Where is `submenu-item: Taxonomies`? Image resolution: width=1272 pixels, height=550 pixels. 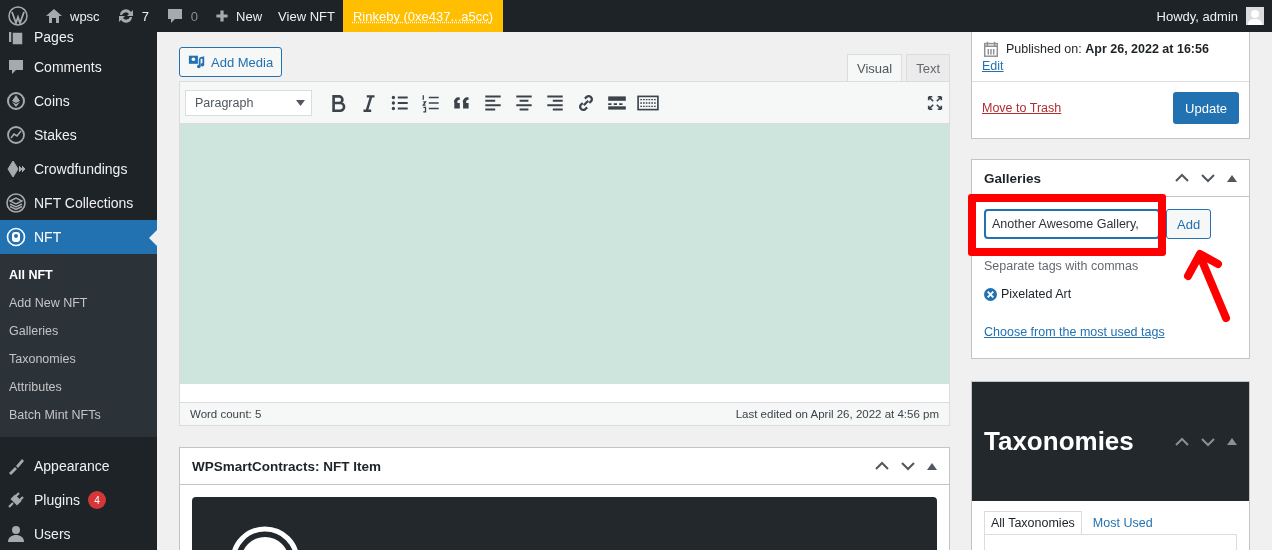 submenu-item: Taxonomies is located at coordinates (78, 359).